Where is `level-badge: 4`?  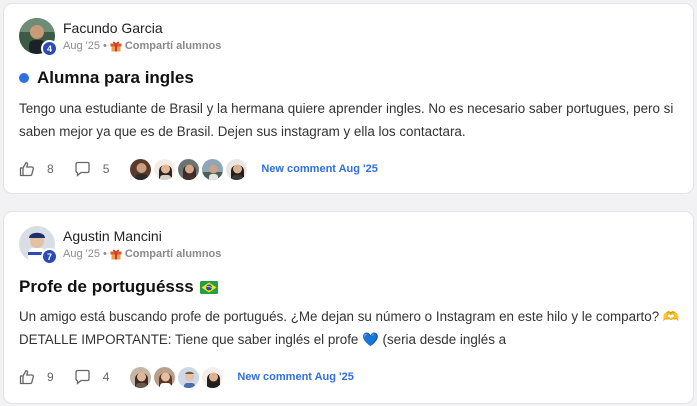
level-badge: 4 is located at coordinates (49, 48).